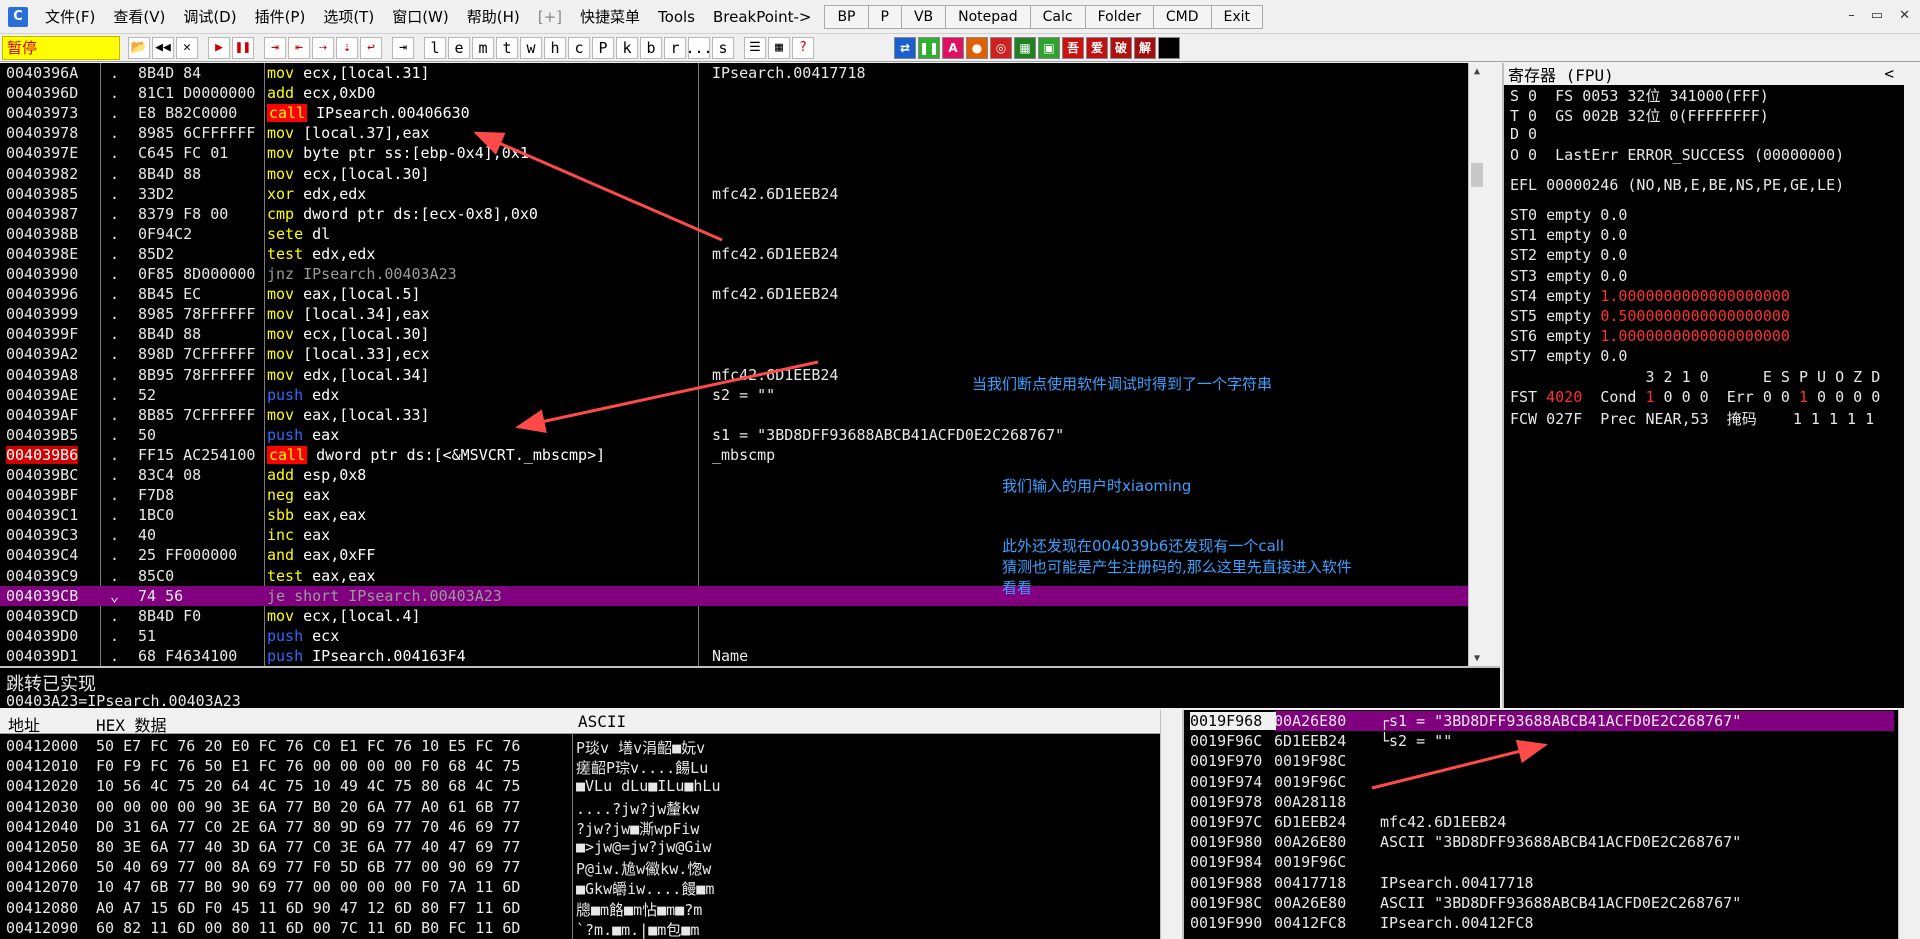  Describe the element at coordinates (637, 828) in the screenshot. I see `dump-ascii: ?jw?jw■澌wpFiw` at that location.